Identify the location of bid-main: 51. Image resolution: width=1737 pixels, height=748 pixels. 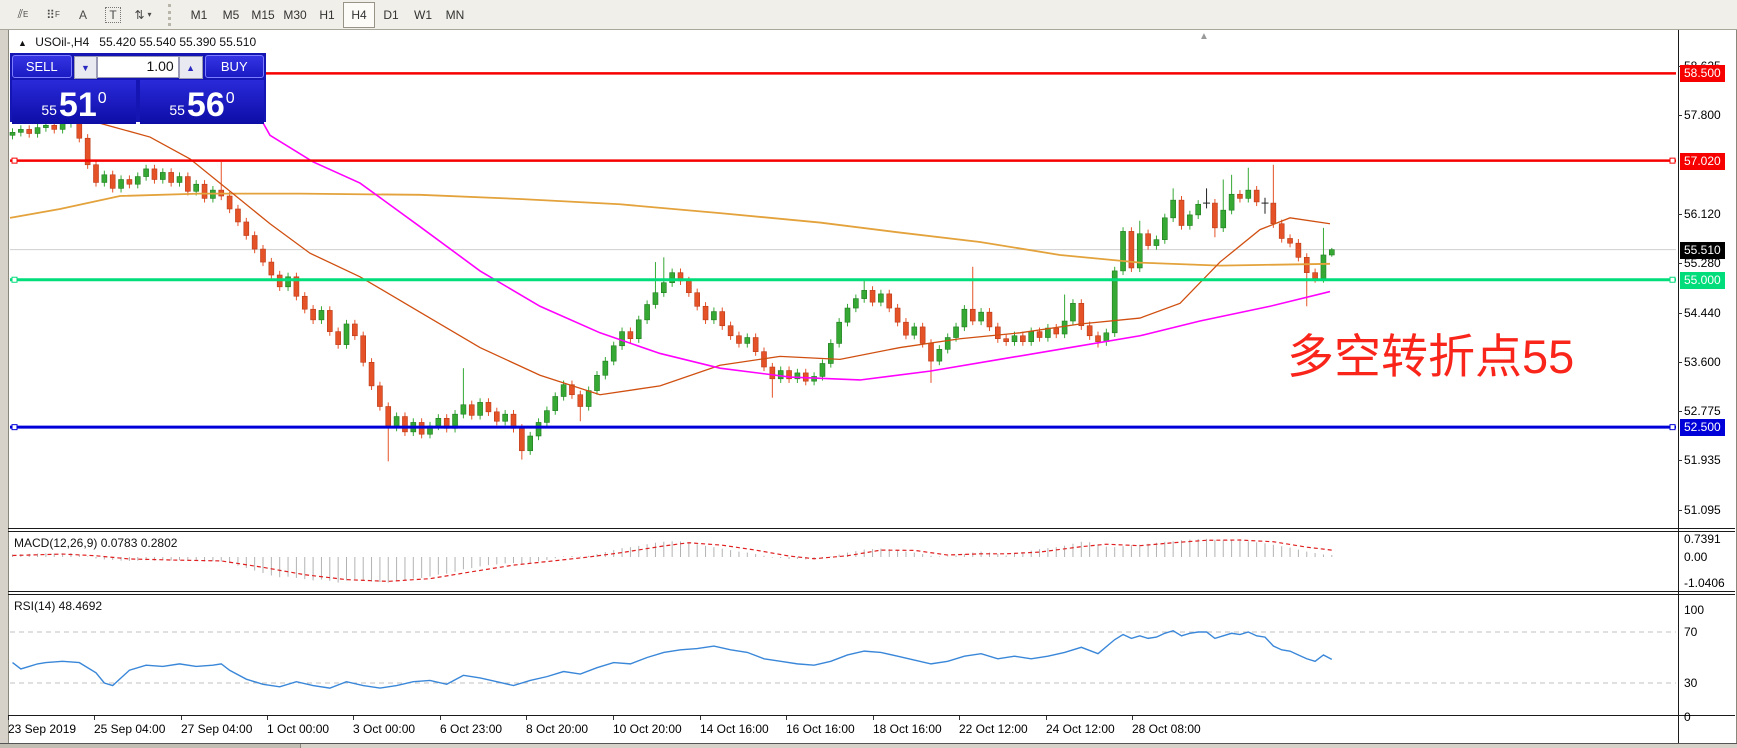
(77, 105).